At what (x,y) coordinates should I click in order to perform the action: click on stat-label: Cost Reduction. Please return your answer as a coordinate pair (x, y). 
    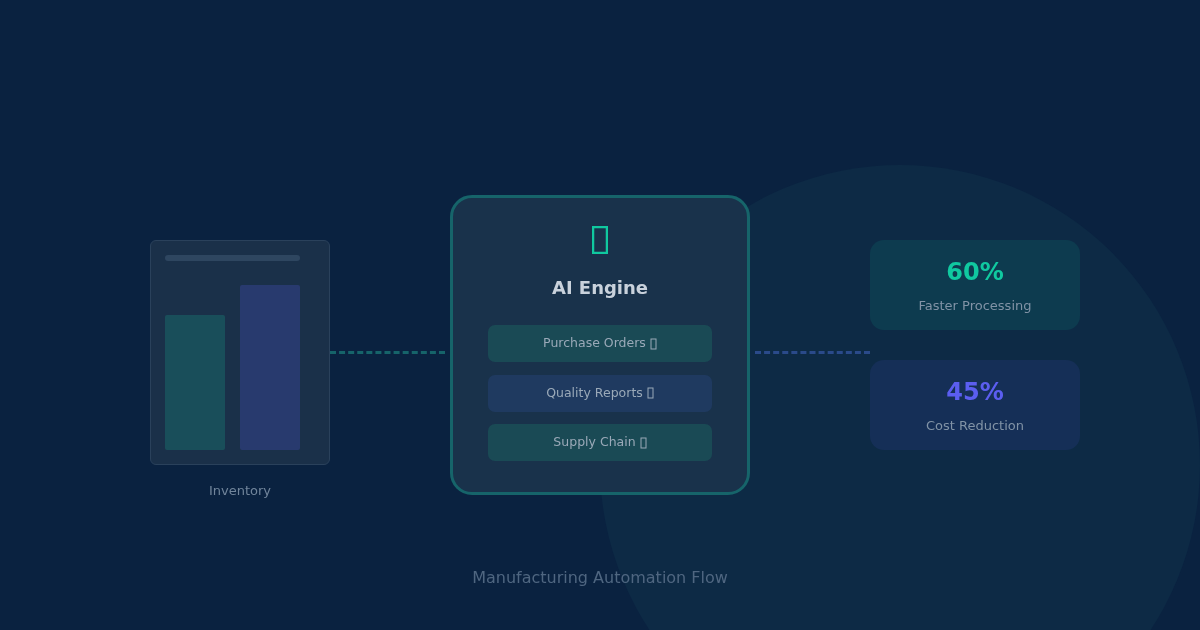
    Looking at the image, I should click on (975, 426).